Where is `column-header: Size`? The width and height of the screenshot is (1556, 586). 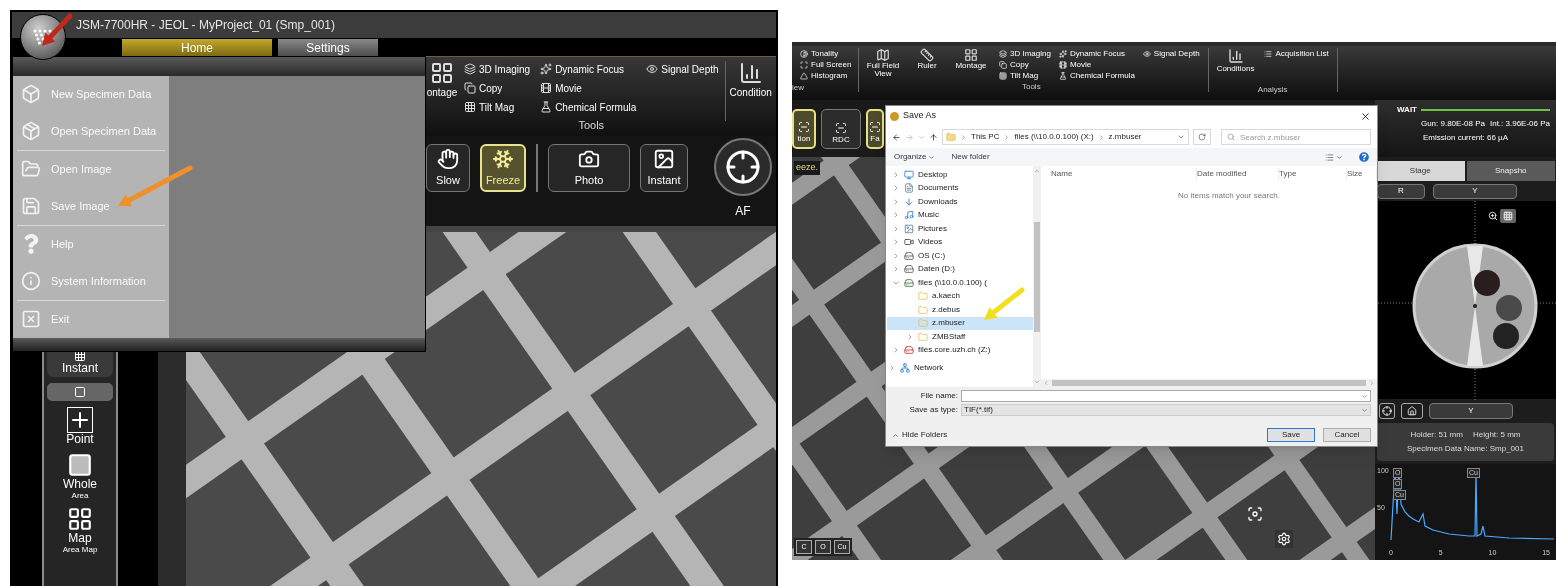
column-header: Size is located at coordinates (1362, 174).